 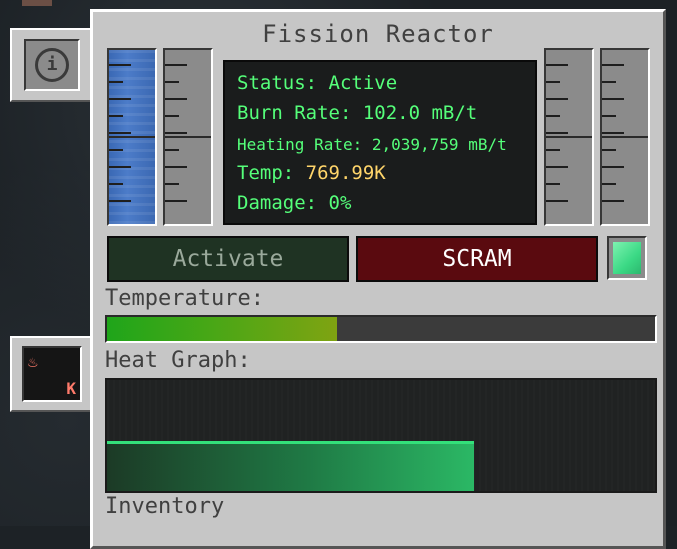 I want to click on temperature-unit-button: ♨ K, so click(x=52, y=374).